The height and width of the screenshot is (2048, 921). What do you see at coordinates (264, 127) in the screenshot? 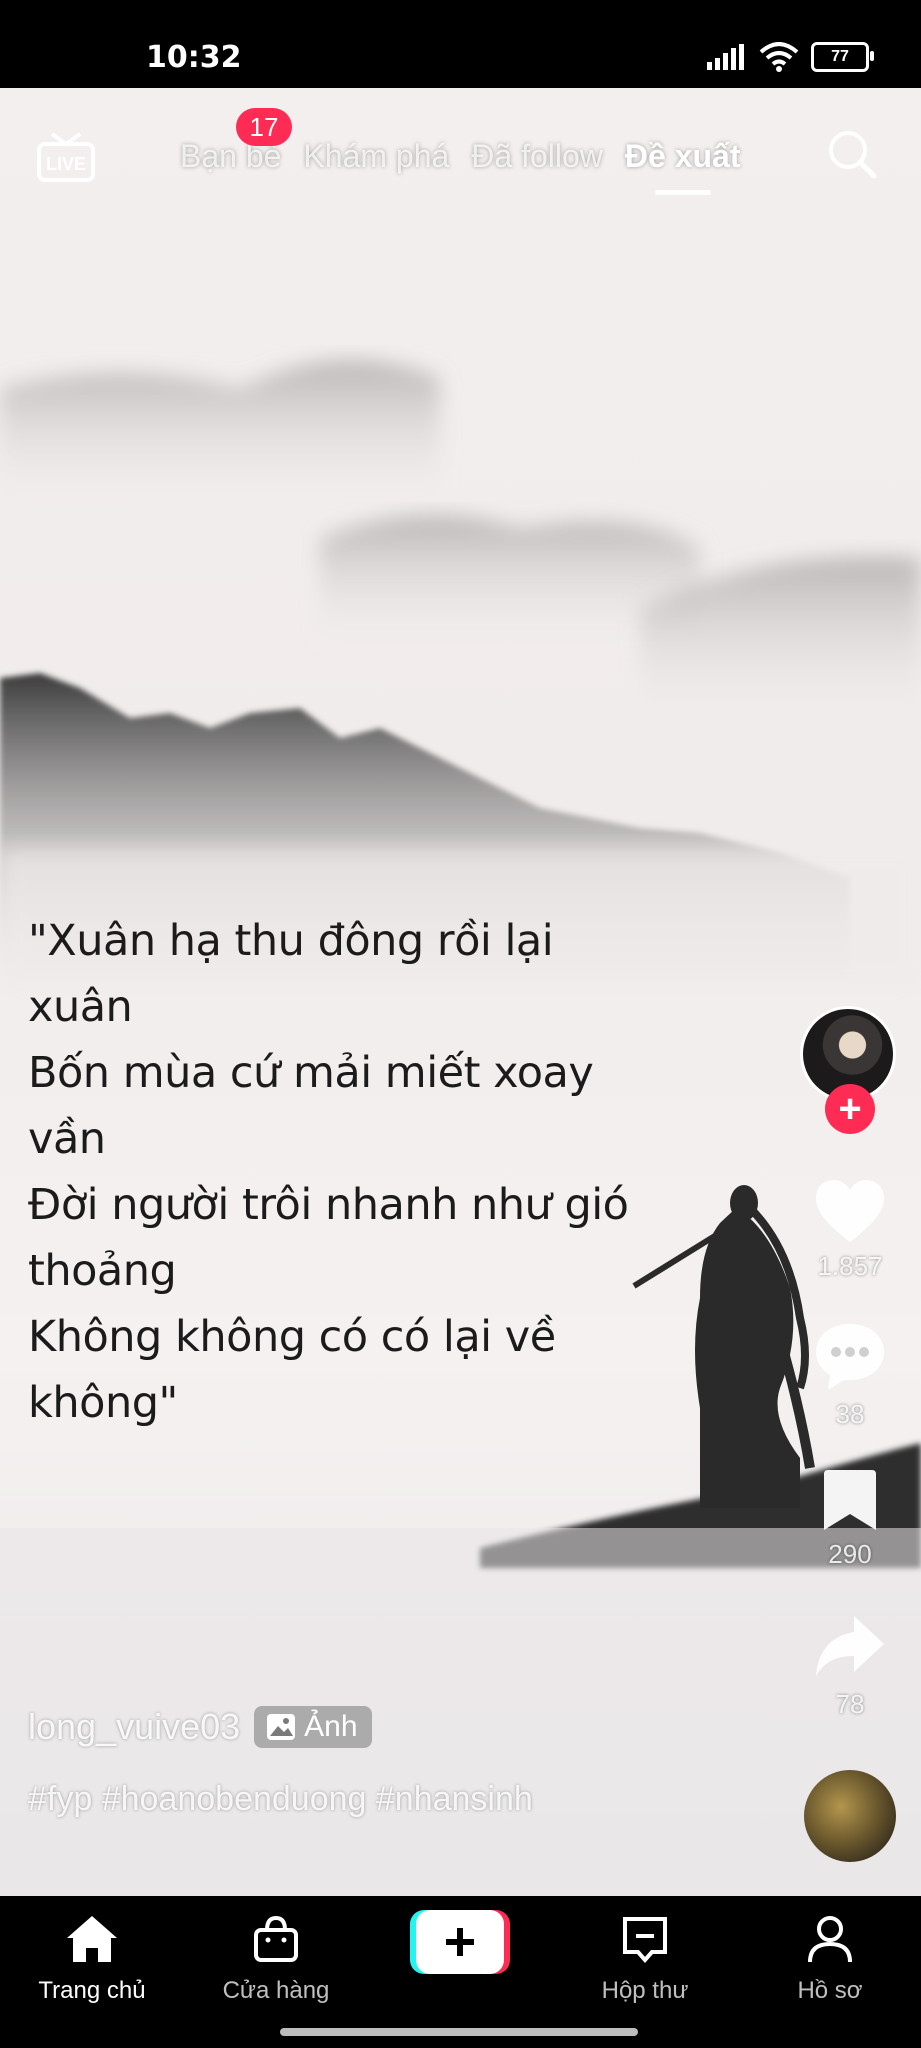
I see `notification-badge: 17` at bounding box center [264, 127].